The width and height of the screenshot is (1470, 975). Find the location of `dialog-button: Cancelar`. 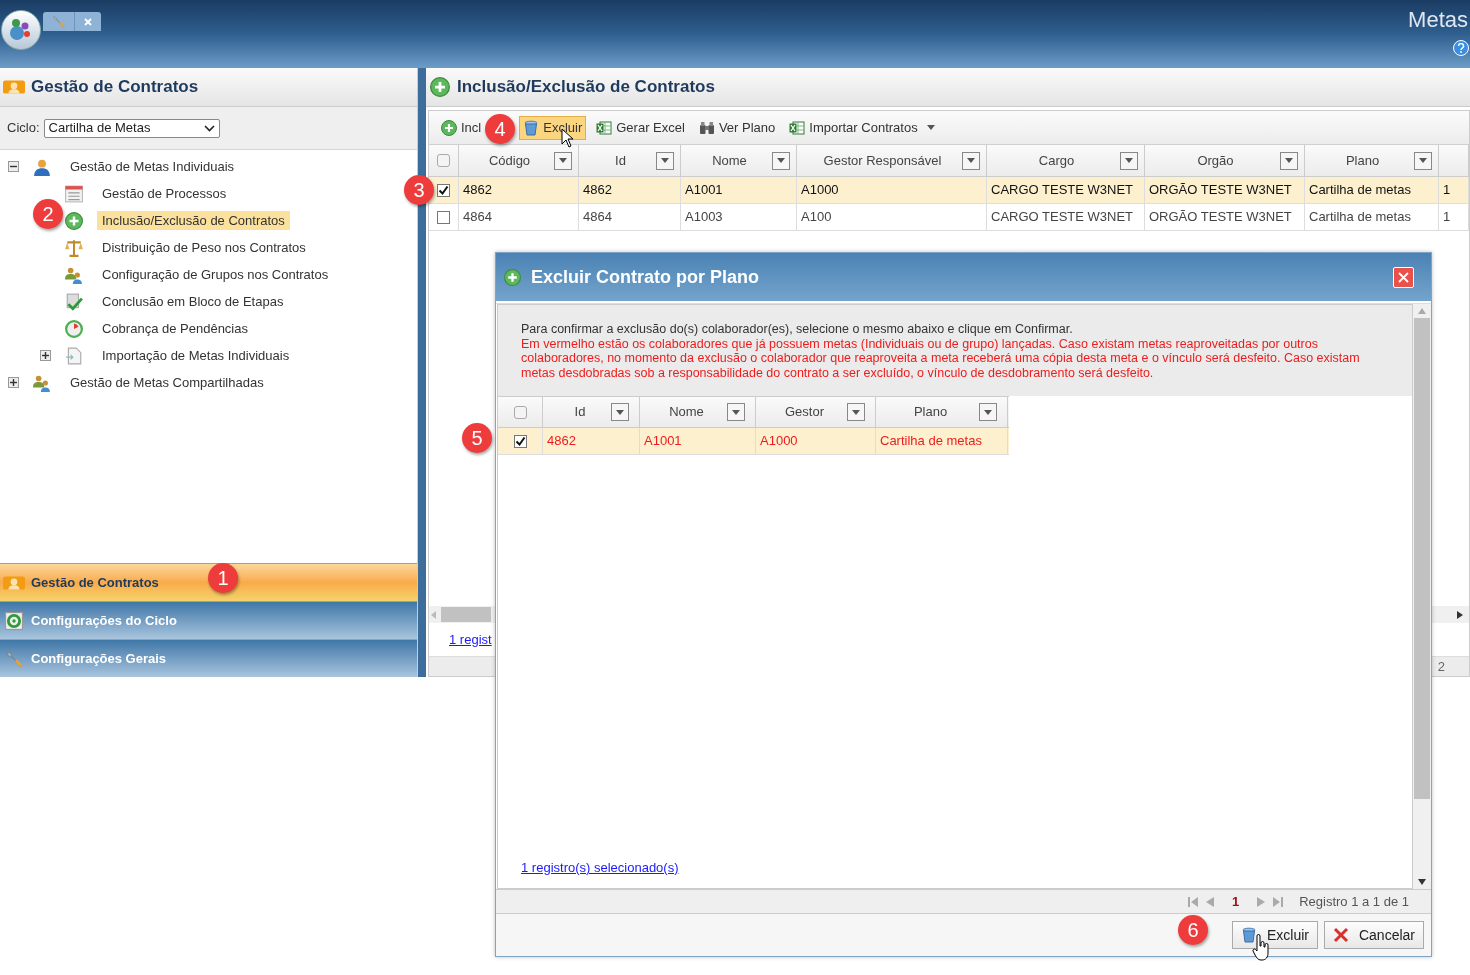

dialog-button: Cancelar is located at coordinates (1373, 935).